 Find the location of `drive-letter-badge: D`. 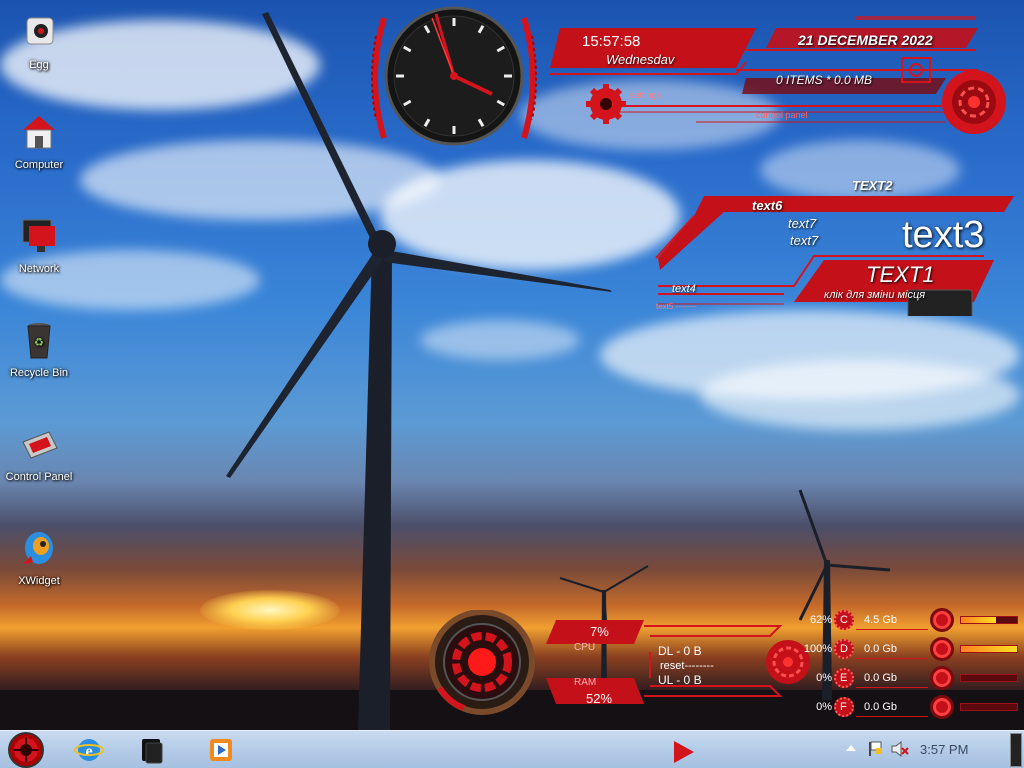

drive-letter-badge: D is located at coordinates (844, 649).